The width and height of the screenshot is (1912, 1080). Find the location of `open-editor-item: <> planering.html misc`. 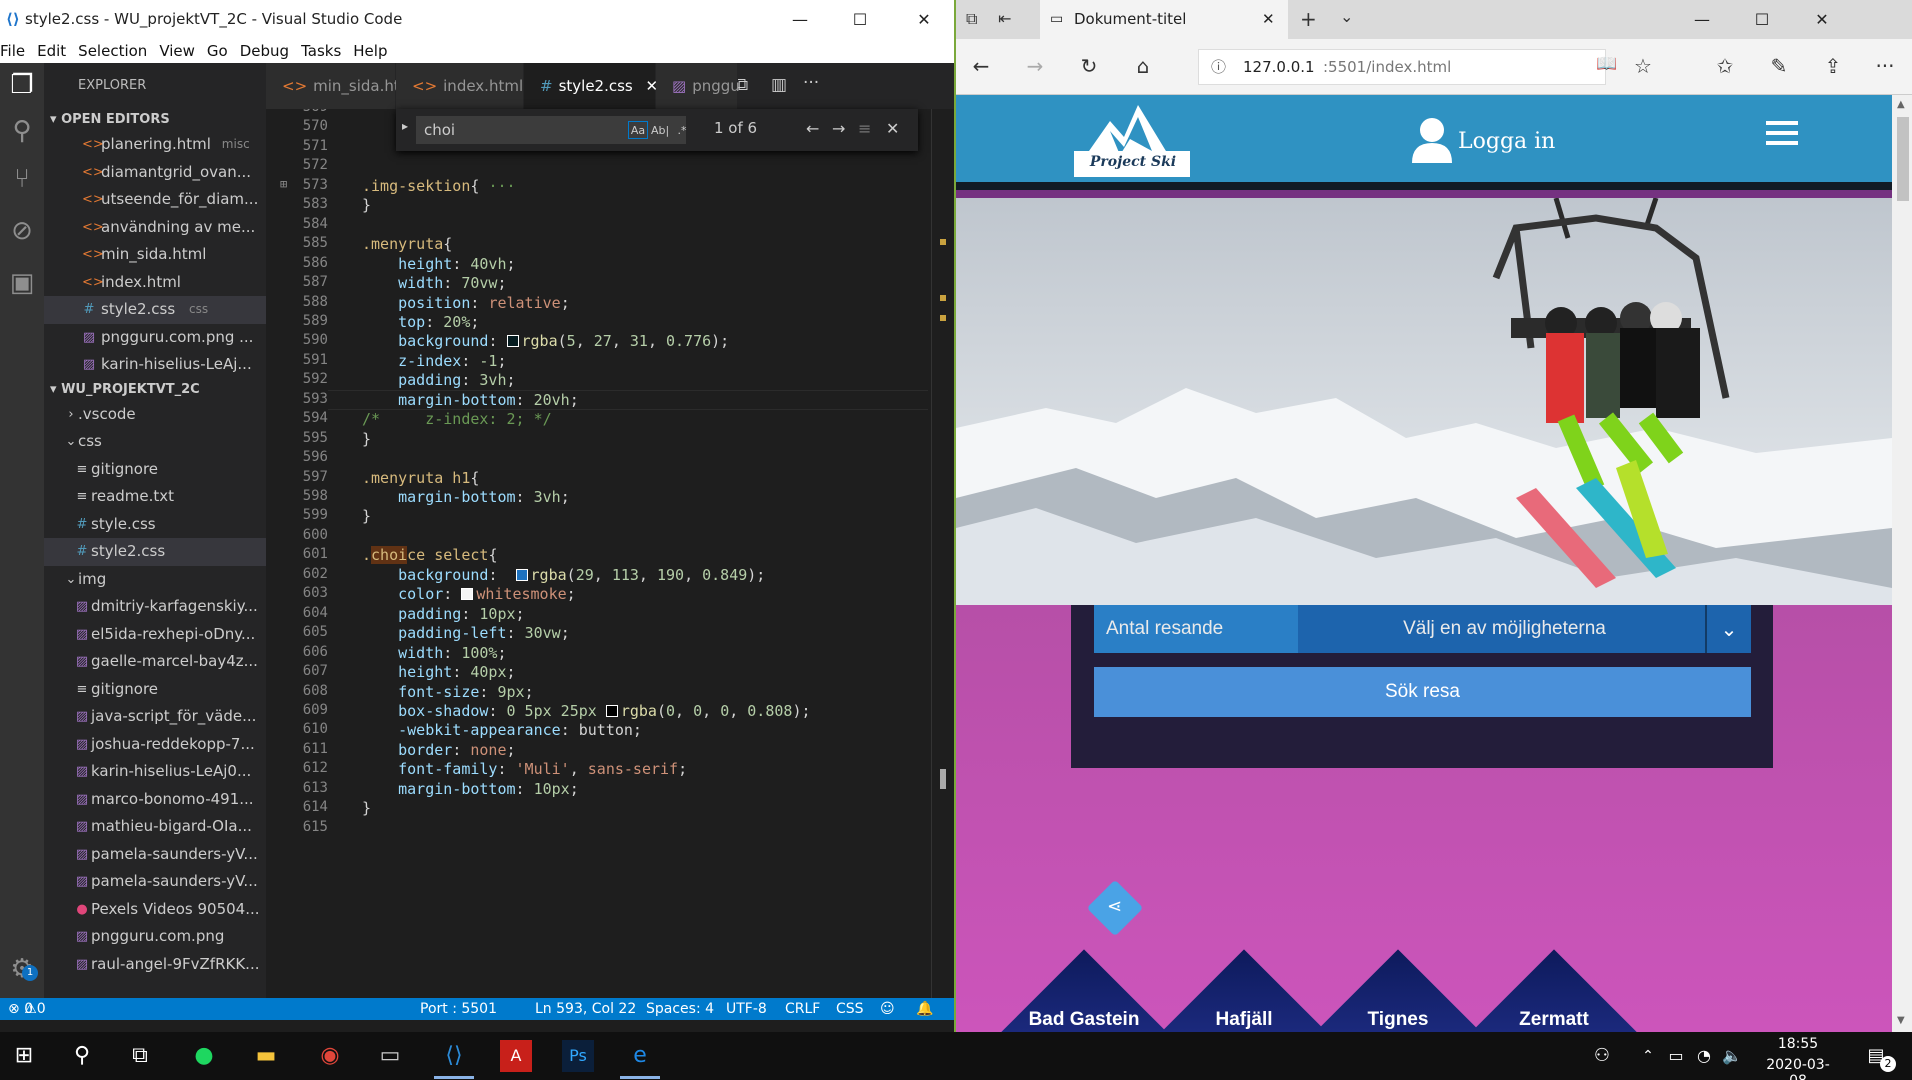

open-editor-item: <> planering.html misc is located at coordinates (155, 145).